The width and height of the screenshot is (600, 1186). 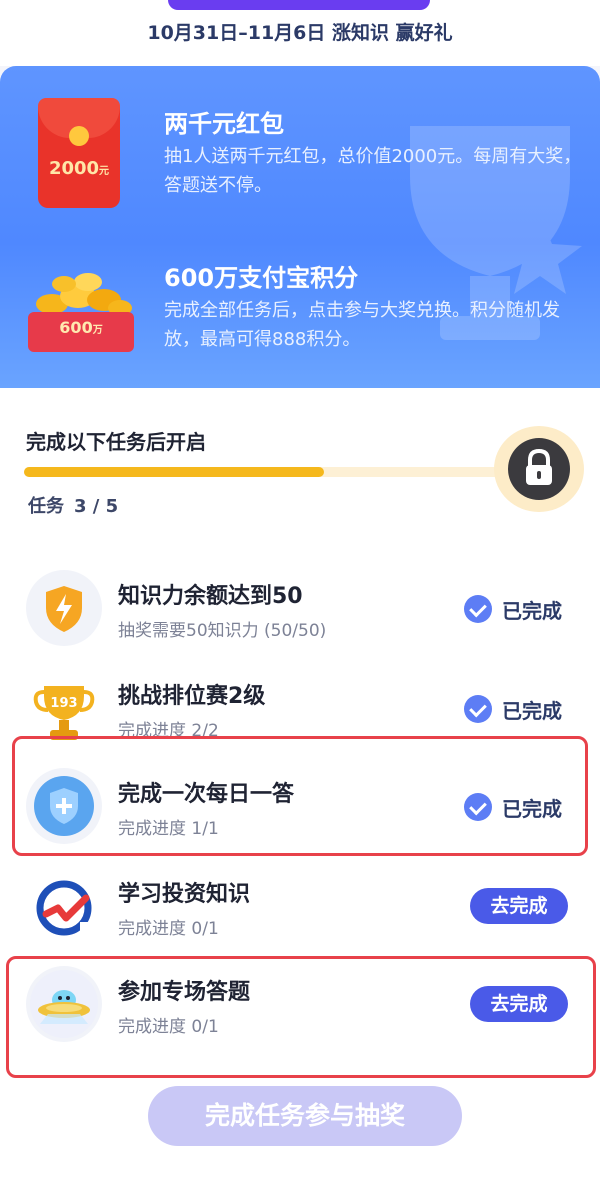 I want to click on date-range-title: 10月31日–11月6日 涨知识 赢好礼, so click(x=300, y=33).